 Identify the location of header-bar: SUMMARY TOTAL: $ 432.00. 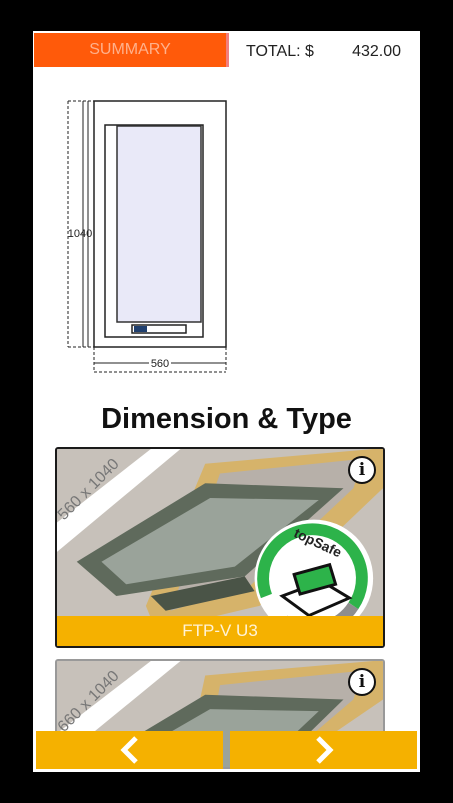
(226, 50).